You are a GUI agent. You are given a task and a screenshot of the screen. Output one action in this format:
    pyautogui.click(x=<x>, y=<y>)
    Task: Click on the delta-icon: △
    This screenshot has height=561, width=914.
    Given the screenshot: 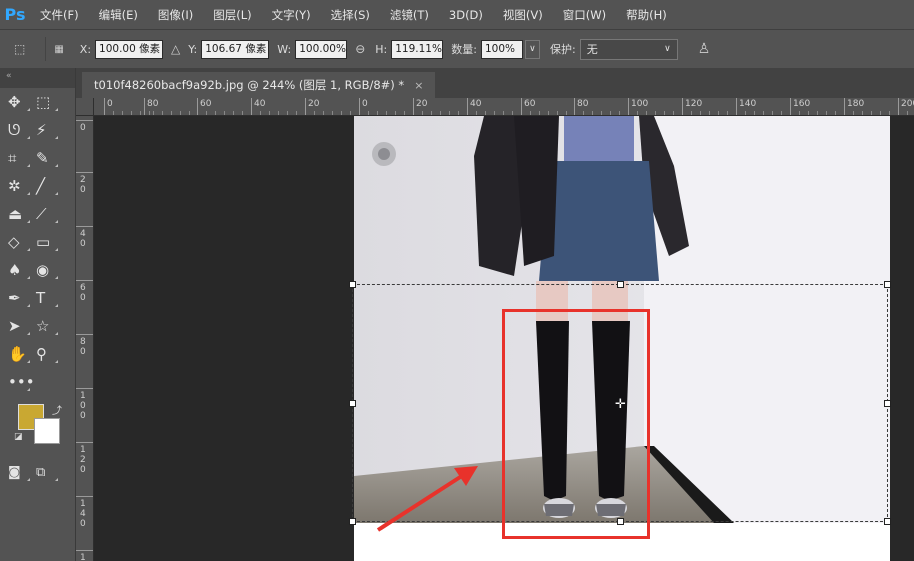 What is the action you would take?
    pyautogui.click(x=175, y=49)
    